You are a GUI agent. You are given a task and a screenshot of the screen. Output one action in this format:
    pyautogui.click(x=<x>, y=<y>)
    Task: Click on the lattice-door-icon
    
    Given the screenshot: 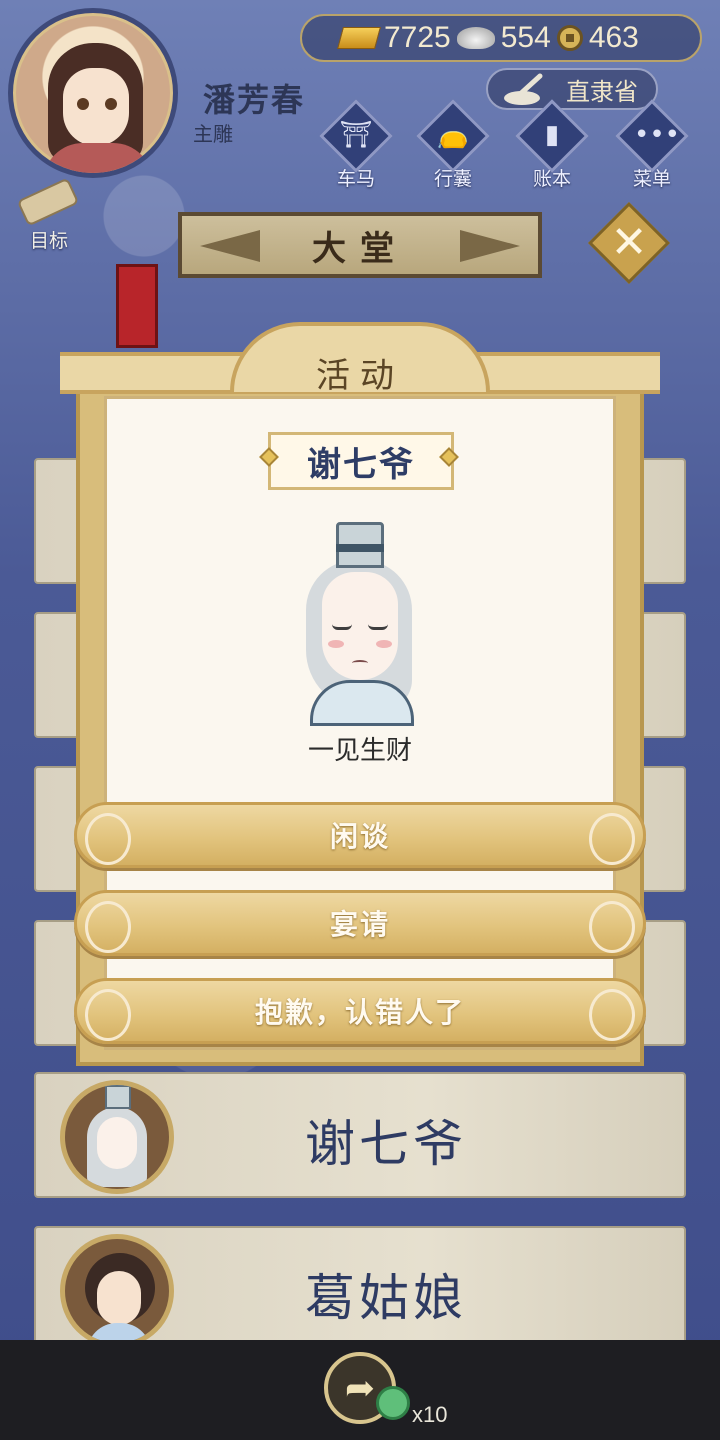 What is the action you would take?
    pyautogui.click(x=137, y=306)
    